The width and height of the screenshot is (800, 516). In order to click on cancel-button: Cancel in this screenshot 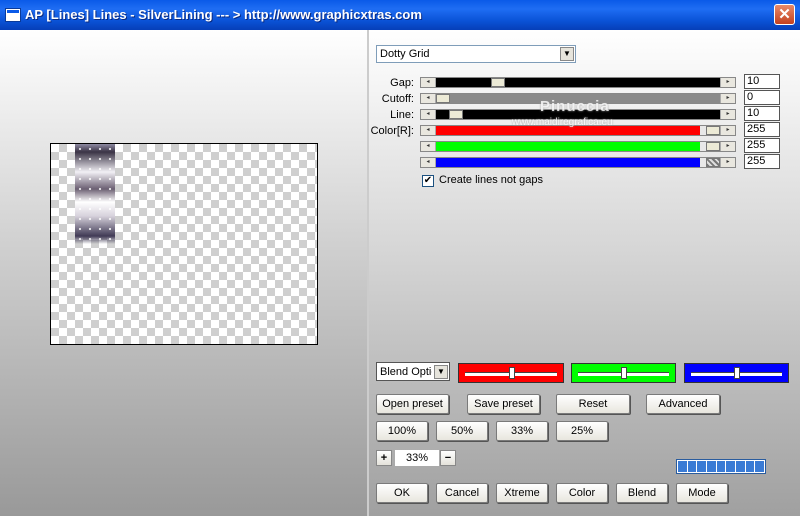, I will do `click(462, 493)`.